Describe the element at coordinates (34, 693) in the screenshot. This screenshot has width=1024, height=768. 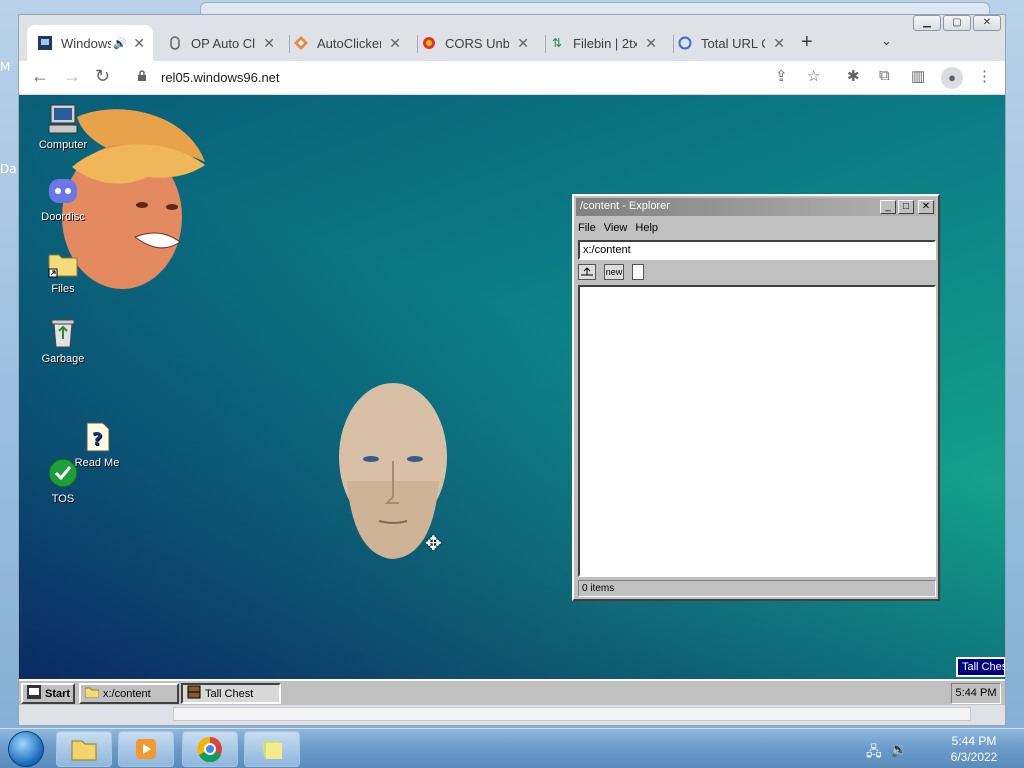
I see `start-logo-icon` at that location.